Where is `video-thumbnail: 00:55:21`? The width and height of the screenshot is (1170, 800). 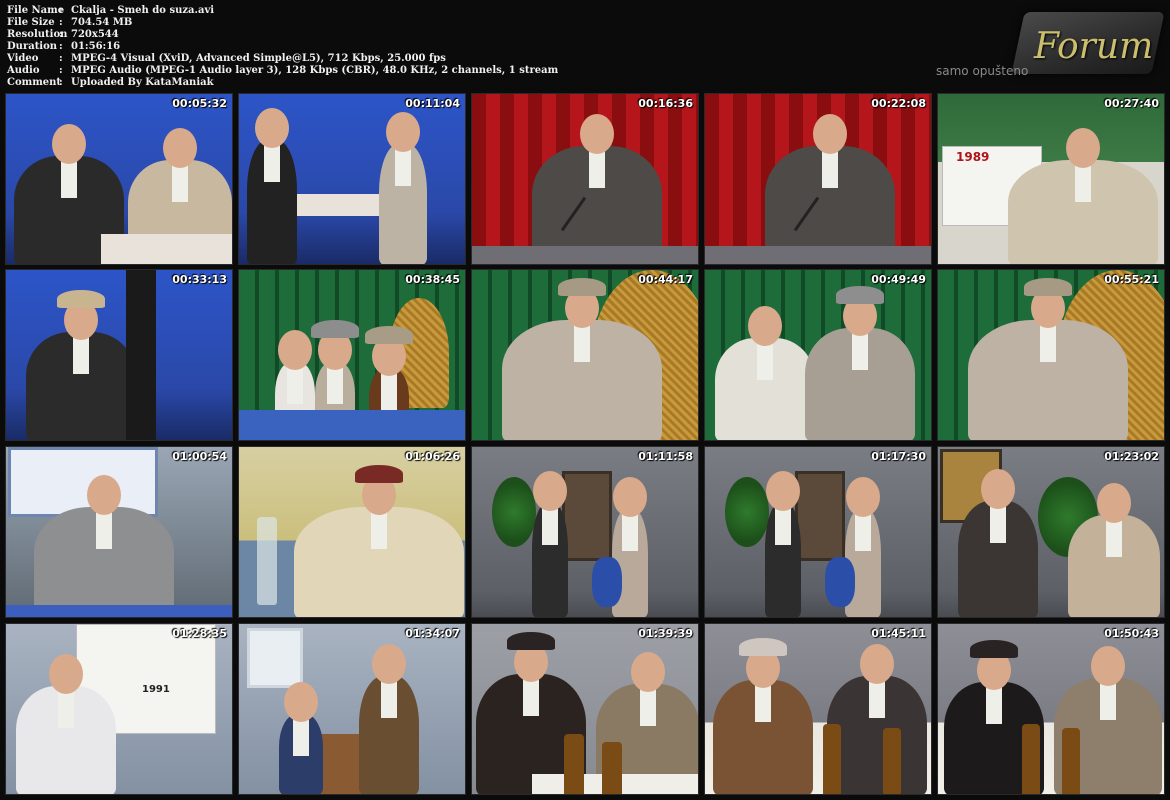 video-thumbnail: 00:55:21 is located at coordinates (1051, 355).